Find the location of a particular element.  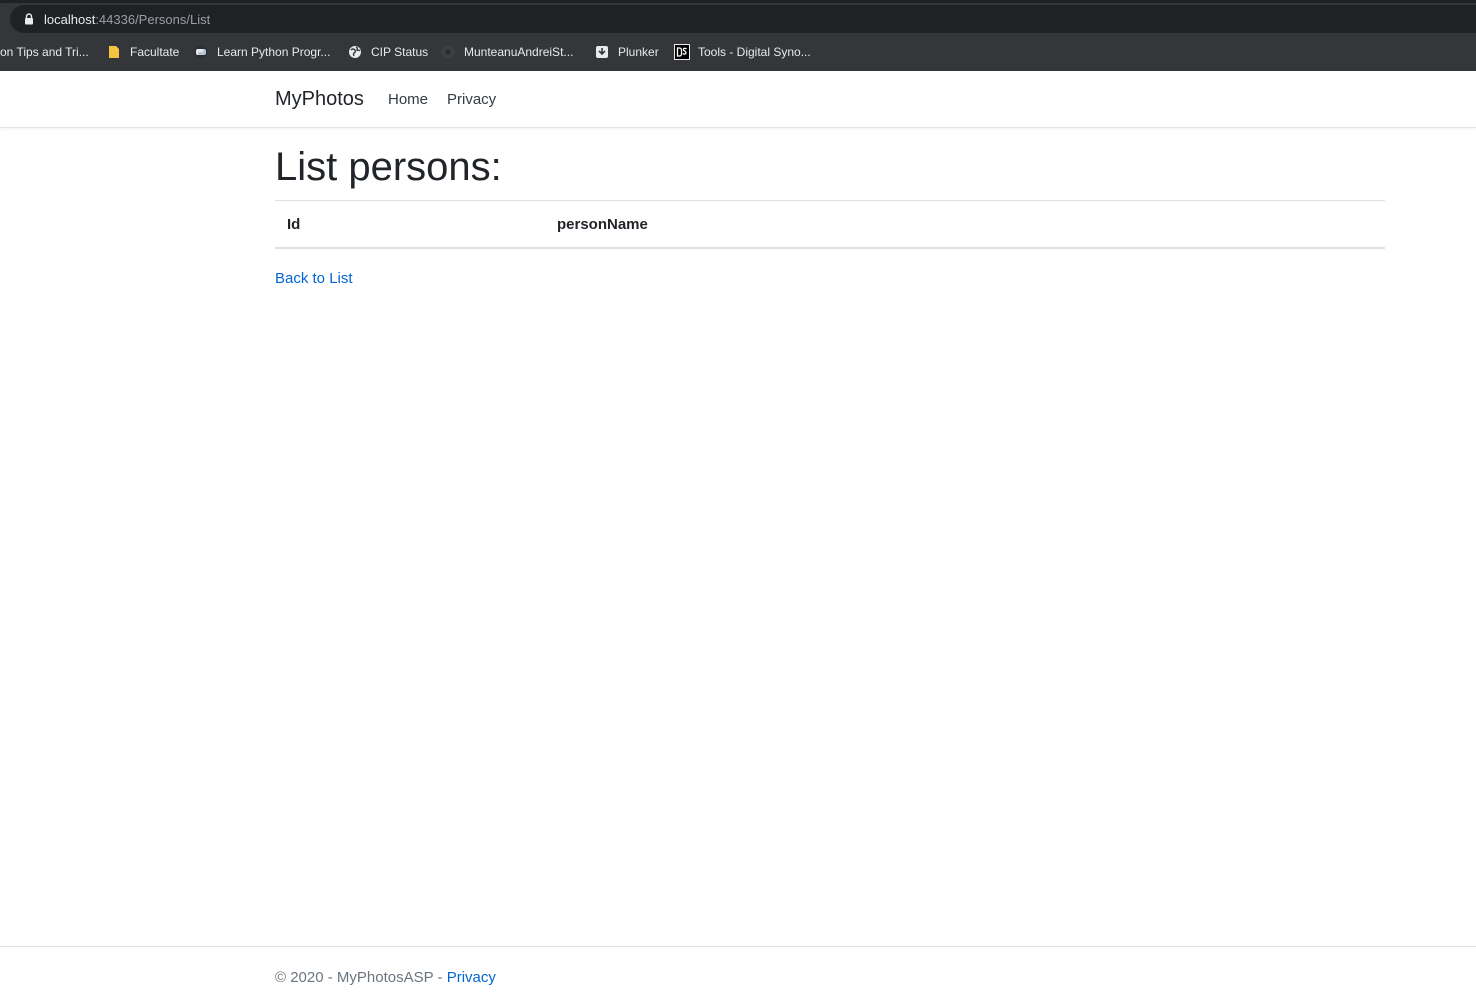

brand-link: MyPhotos is located at coordinates (319, 99).